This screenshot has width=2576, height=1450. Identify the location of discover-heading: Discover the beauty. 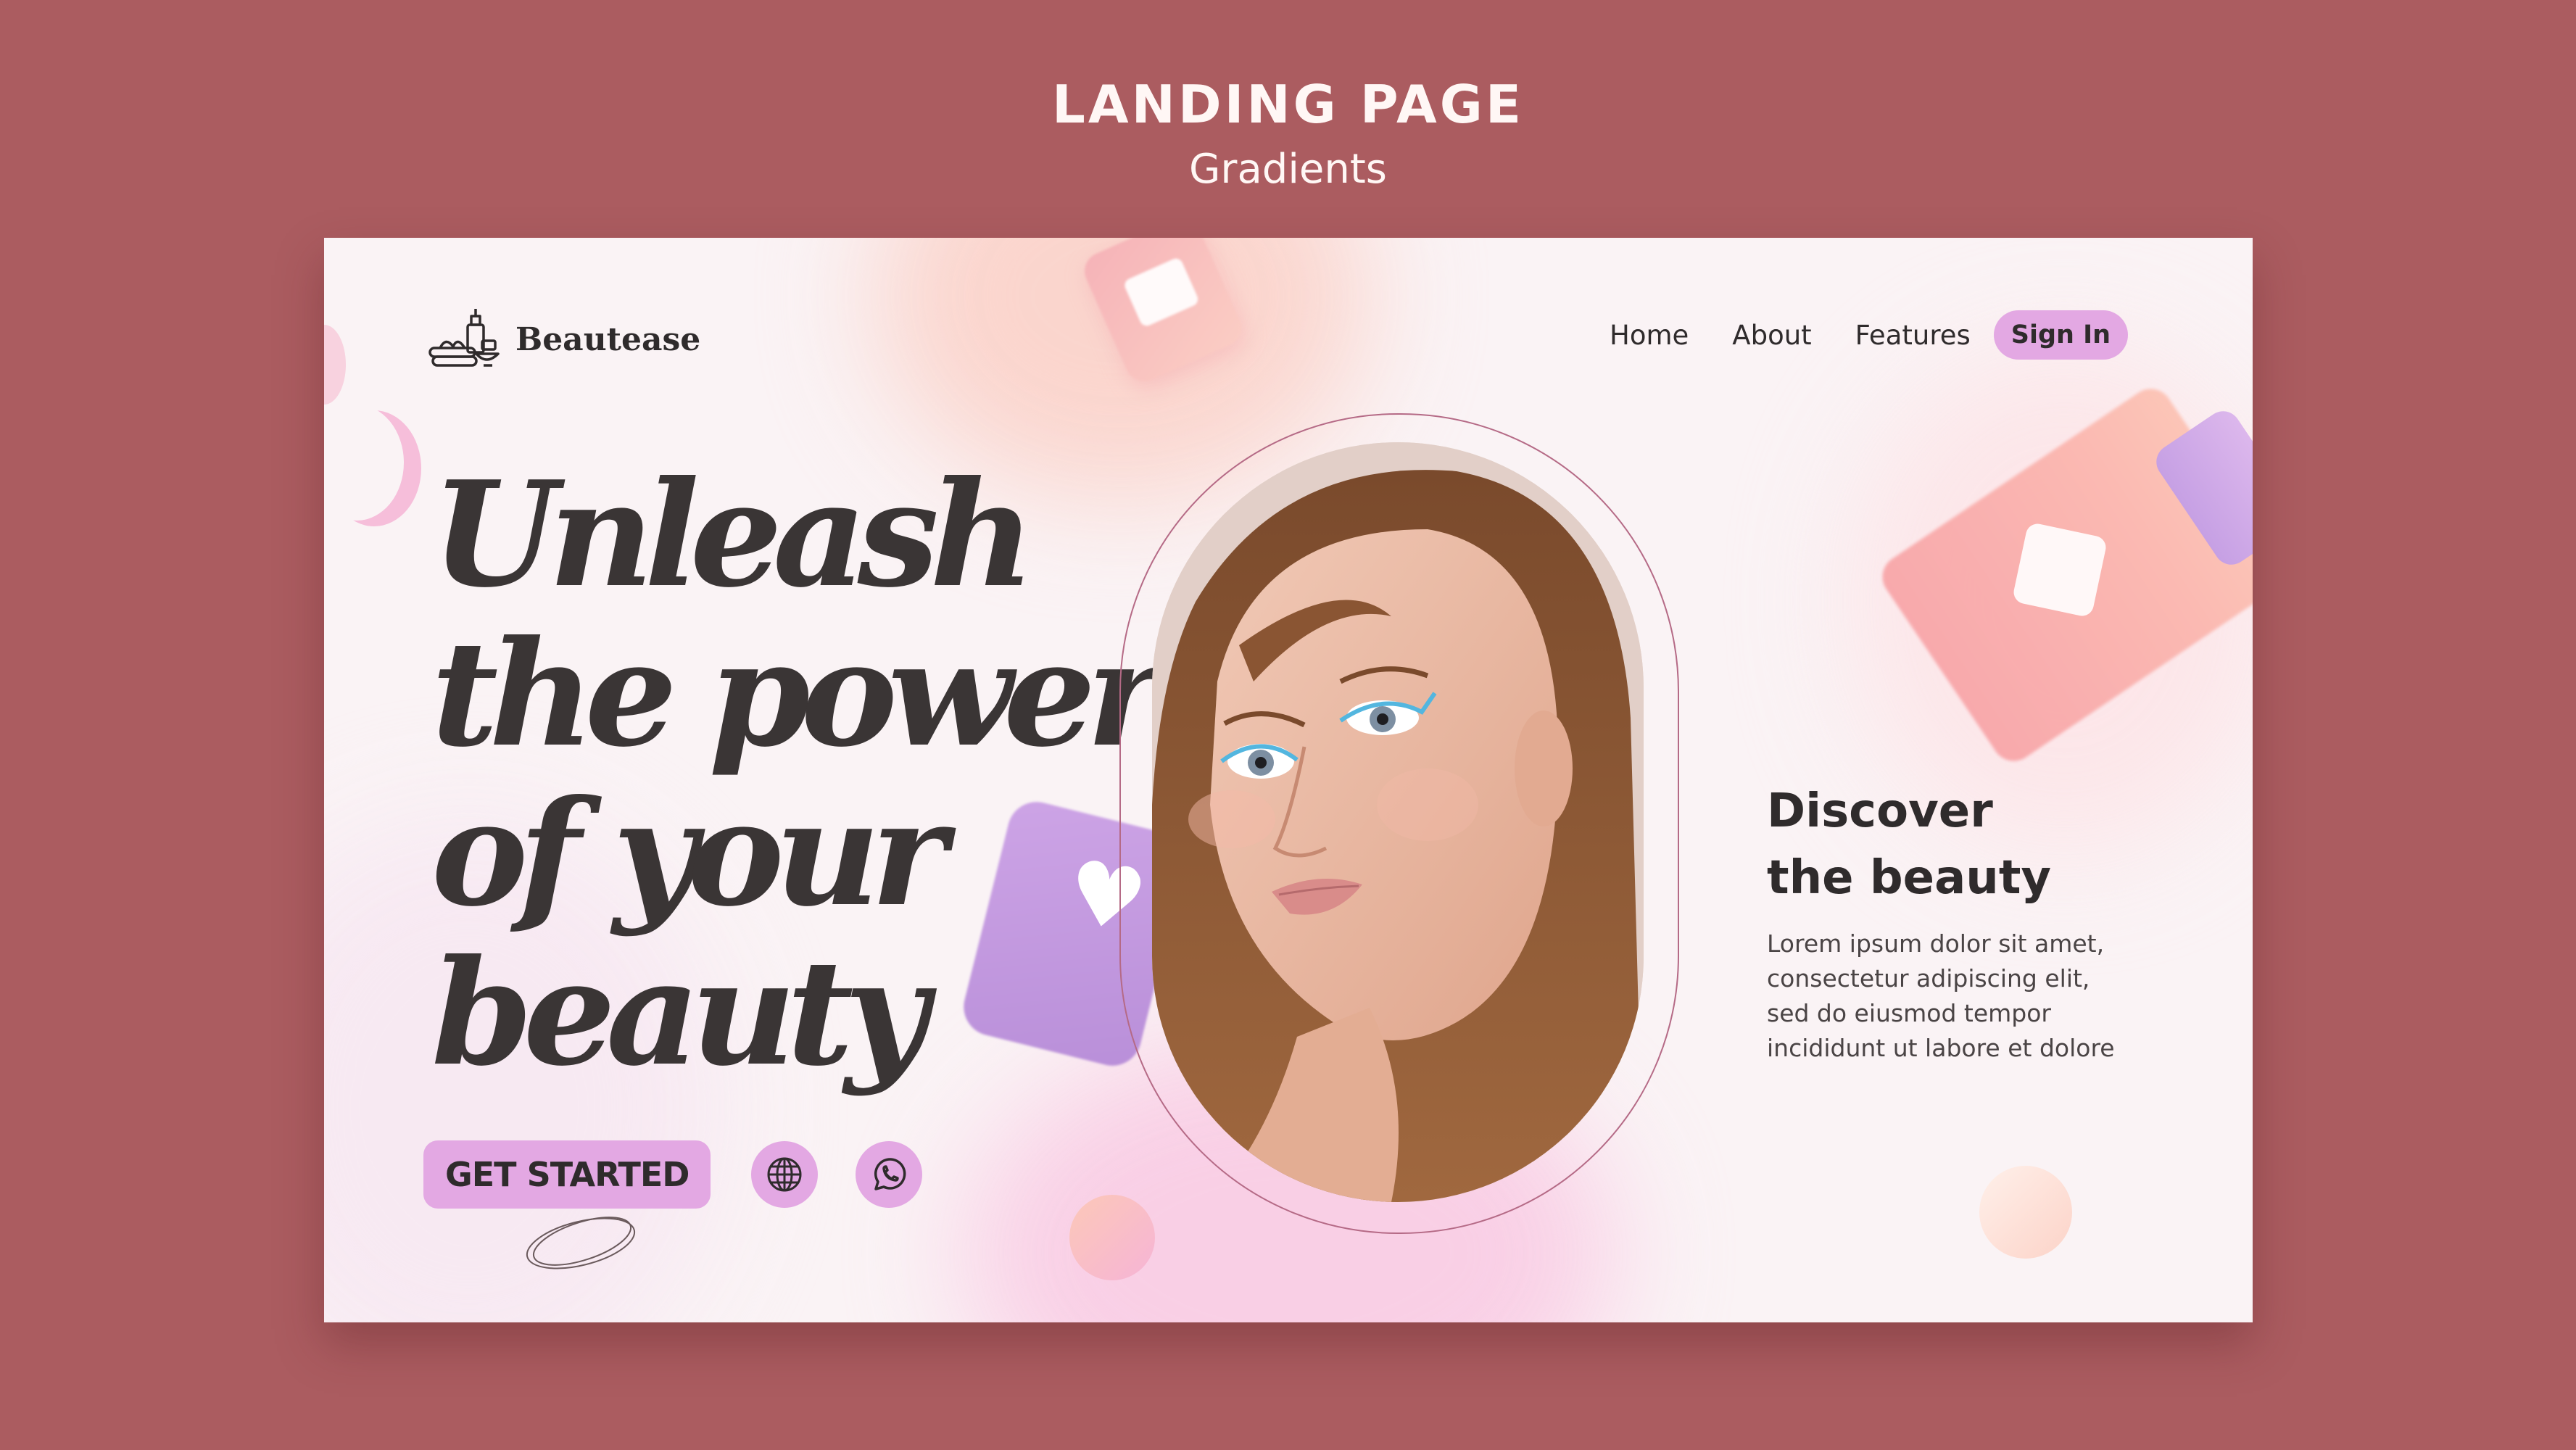
(1909, 845).